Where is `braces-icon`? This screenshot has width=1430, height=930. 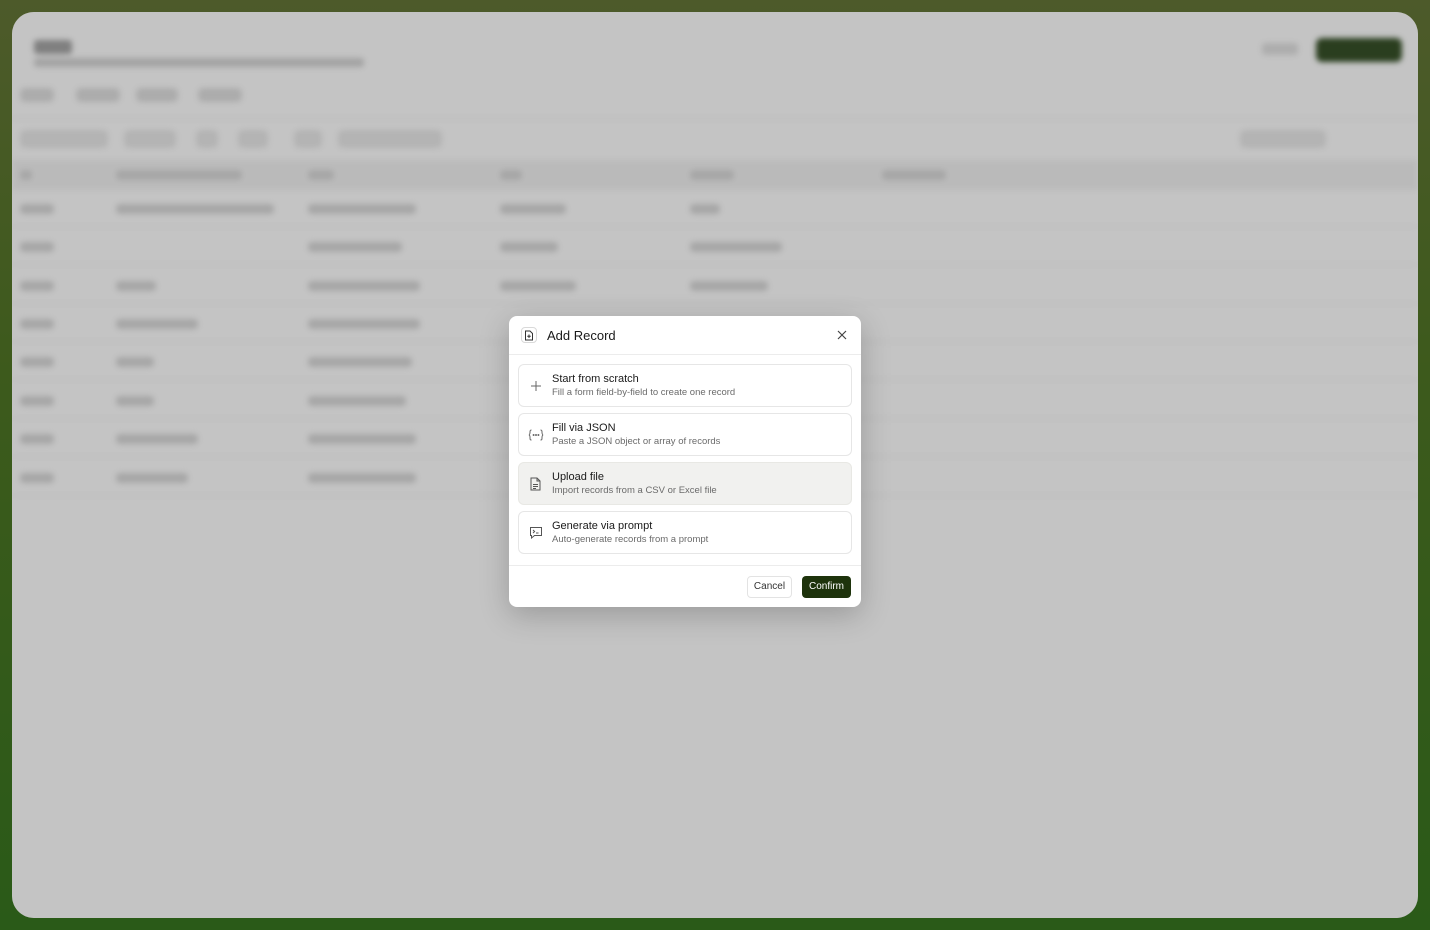
braces-icon is located at coordinates (535, 435).